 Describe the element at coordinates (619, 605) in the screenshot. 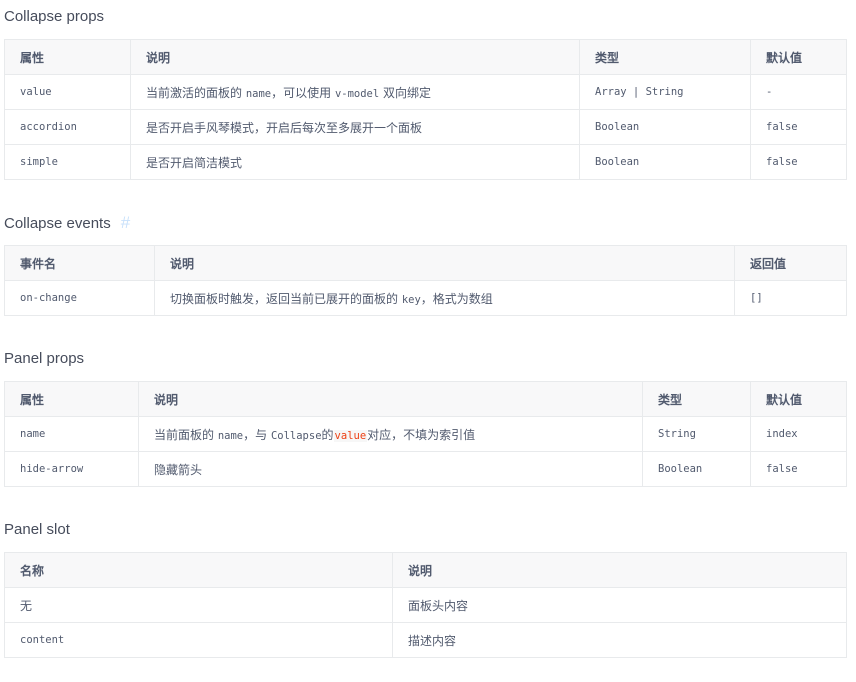

I see `slot-desc: 面板头内容` at that location.